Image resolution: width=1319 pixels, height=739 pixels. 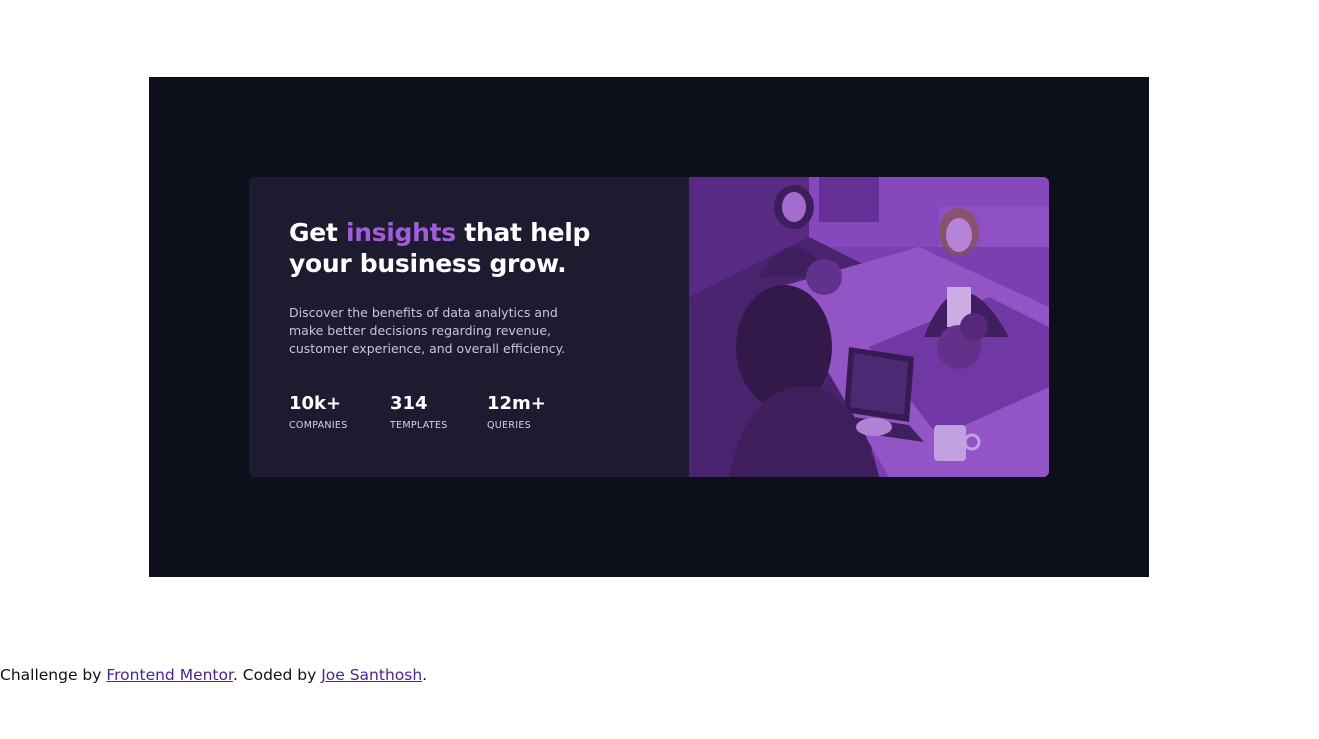 I want to click on stat-templates: 314 TEMPLATES, so click(x=419, y=412).